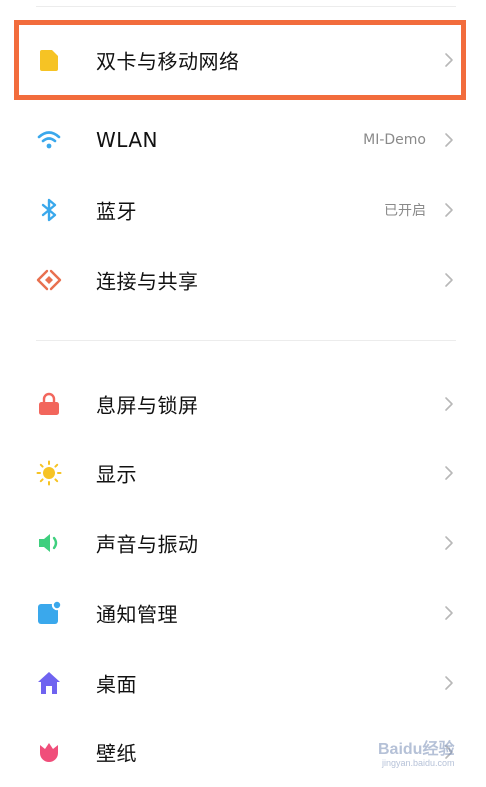 Image resolution: width=486 pixels, height=787 pixels. What do you see at coordinates (147, 544) in the screenshot?
I see `setting-label: 声音与振动` at bounding box center [147, 544].